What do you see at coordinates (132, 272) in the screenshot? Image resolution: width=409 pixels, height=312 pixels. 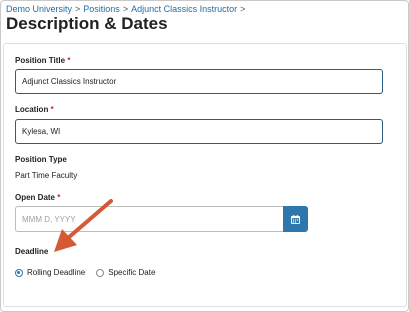 I see `specific-date-label: Specific Date` at bounding box center [132, 272].